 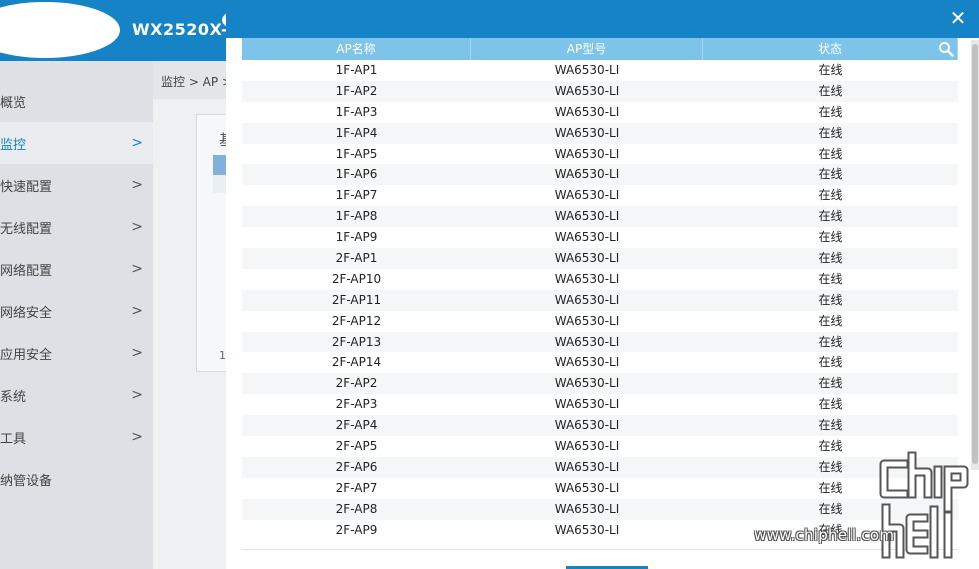 I want to click on cell-ap-name: 2F-AP3, so click(x=356, y=404).